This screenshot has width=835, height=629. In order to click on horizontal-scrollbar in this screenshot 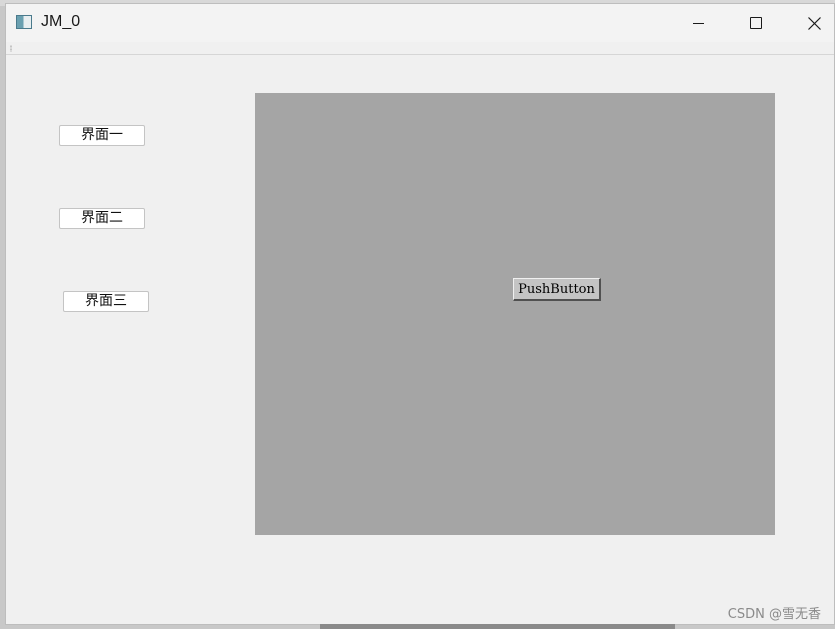, I will do `click(497, 626)`.